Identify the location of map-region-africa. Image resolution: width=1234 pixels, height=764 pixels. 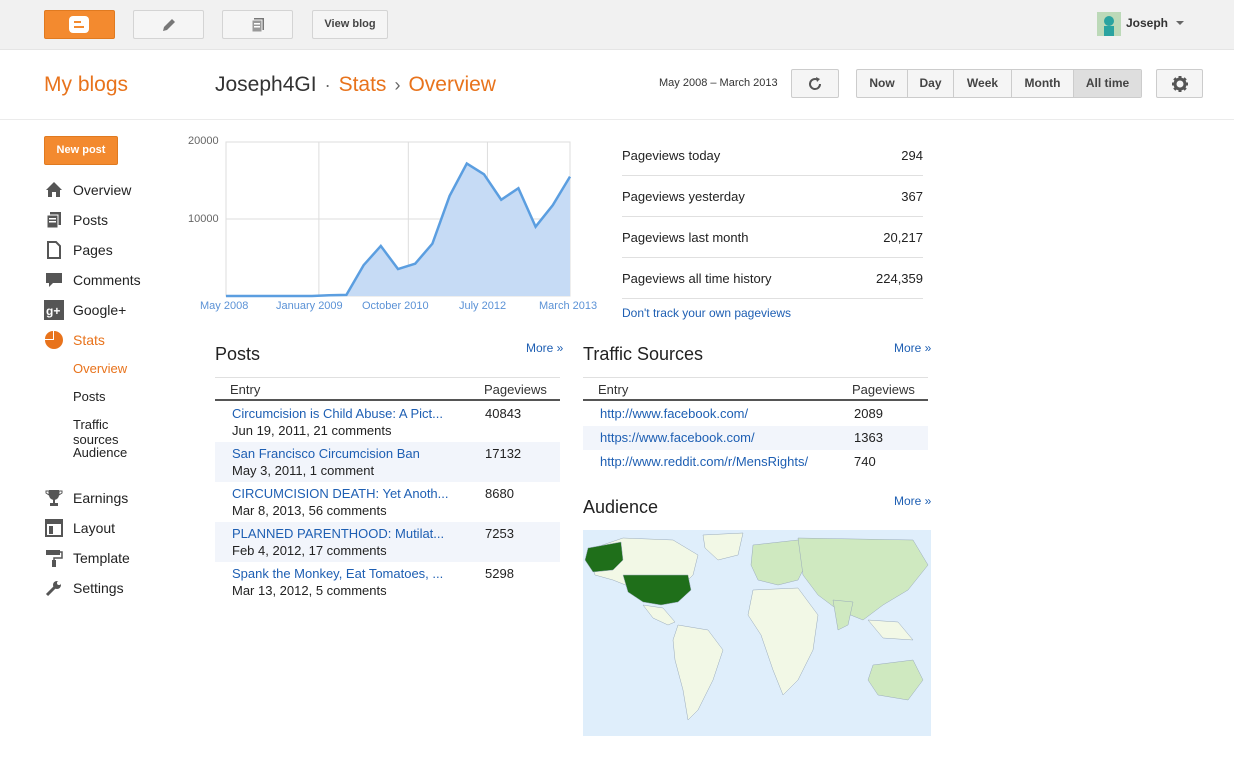
(783, 641).